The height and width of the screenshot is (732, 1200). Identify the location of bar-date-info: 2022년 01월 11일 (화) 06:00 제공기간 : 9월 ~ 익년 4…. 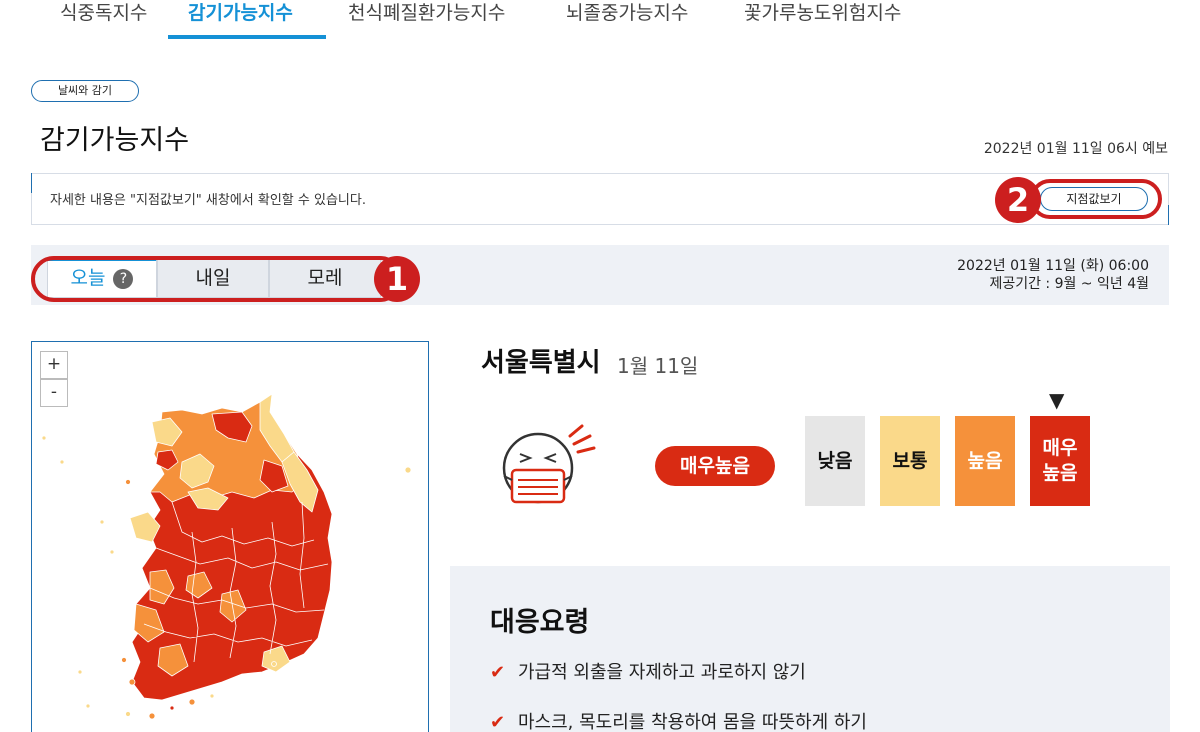
(1053, 275).